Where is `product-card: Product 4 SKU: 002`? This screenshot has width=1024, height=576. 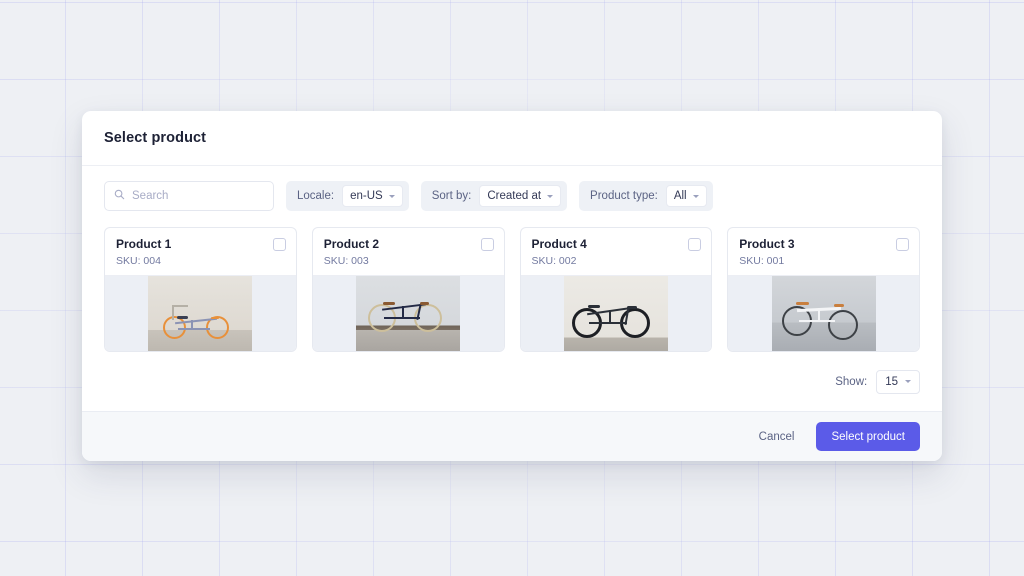
product-card: Product 4 SKU: 002 is located at coordinates (616, 289).